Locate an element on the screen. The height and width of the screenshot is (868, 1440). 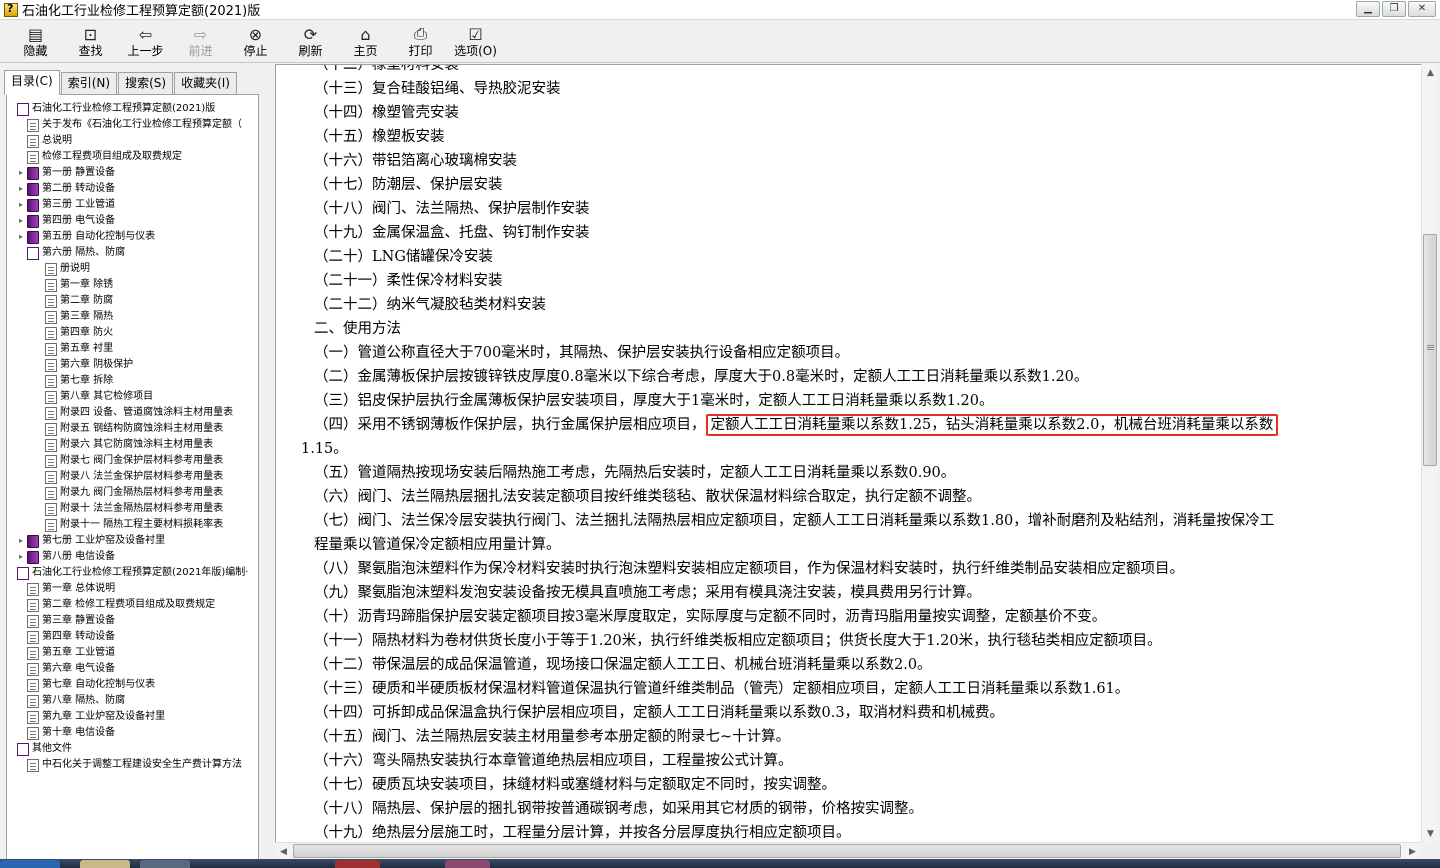
nav-tabs: 目录(C) 索引(N) 搜索(S) 收藏夹(I) is located at coordinates (121, 82).